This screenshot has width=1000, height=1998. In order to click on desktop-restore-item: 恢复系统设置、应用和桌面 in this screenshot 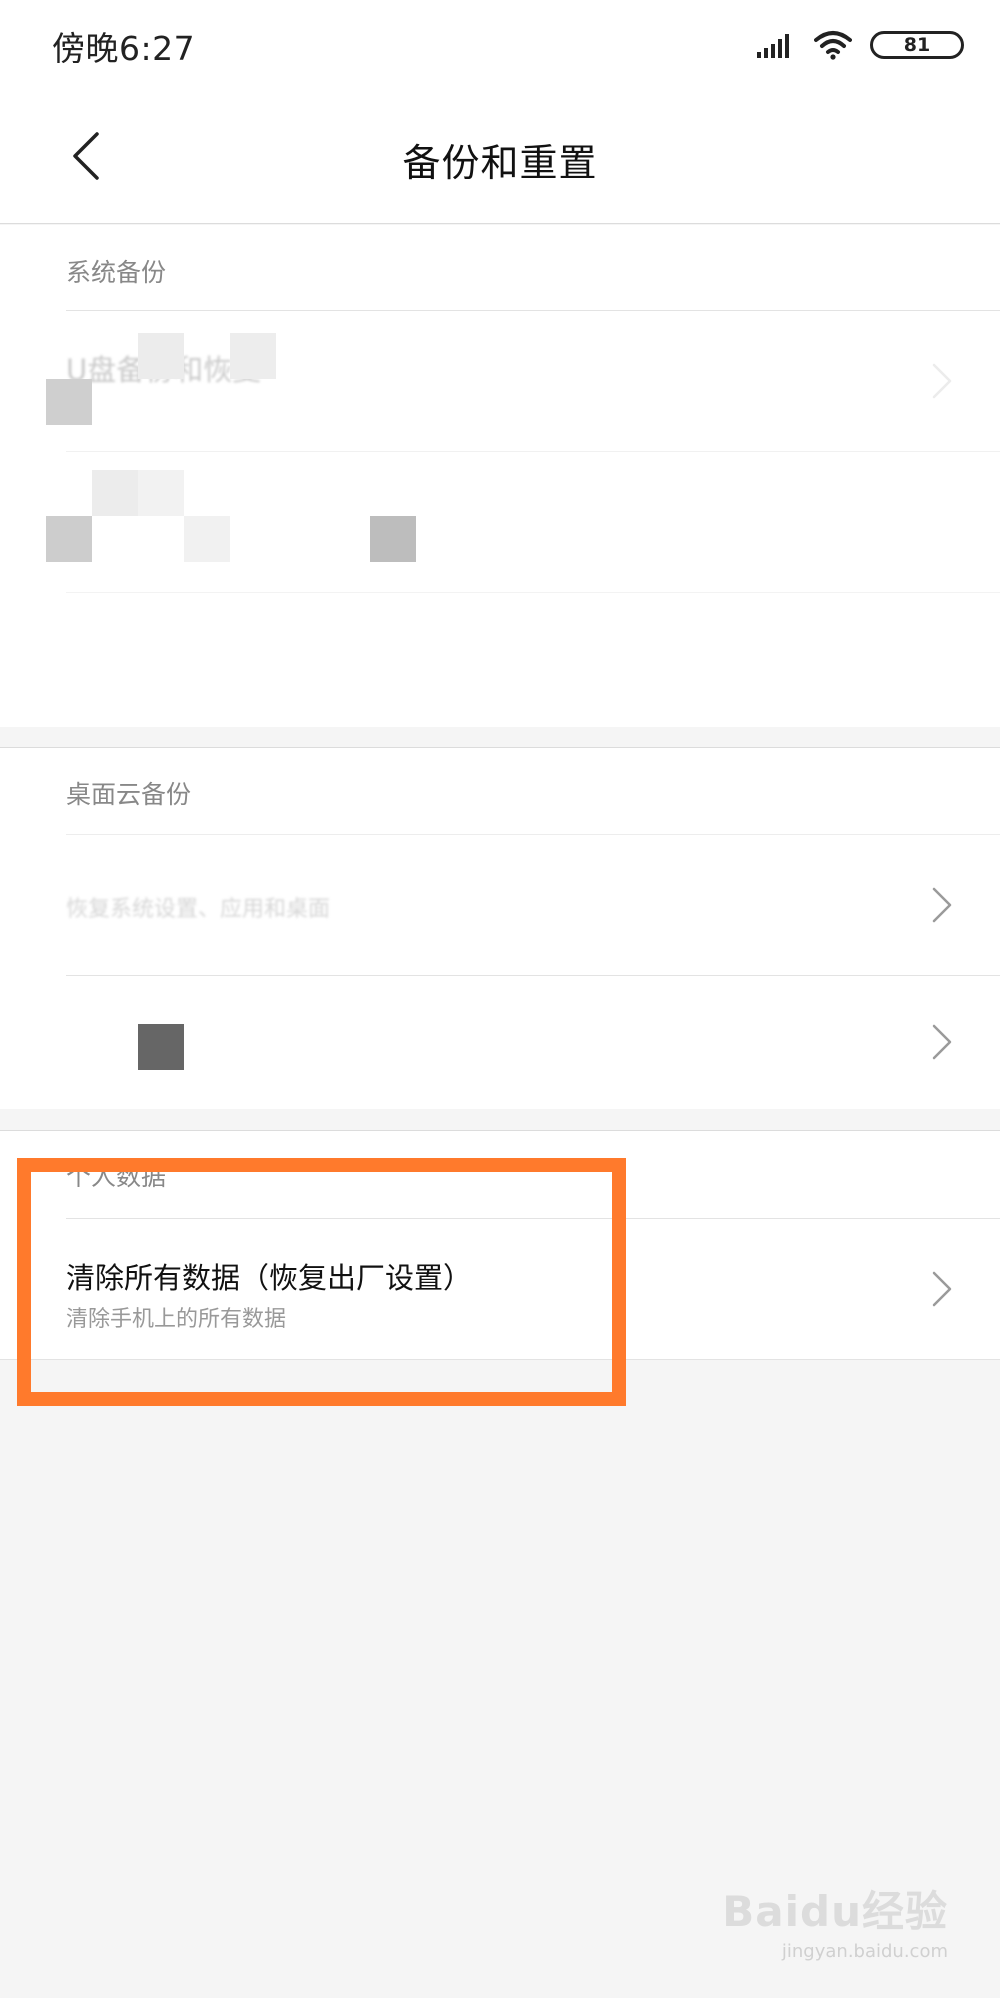, I will do `click(500, 905)`.